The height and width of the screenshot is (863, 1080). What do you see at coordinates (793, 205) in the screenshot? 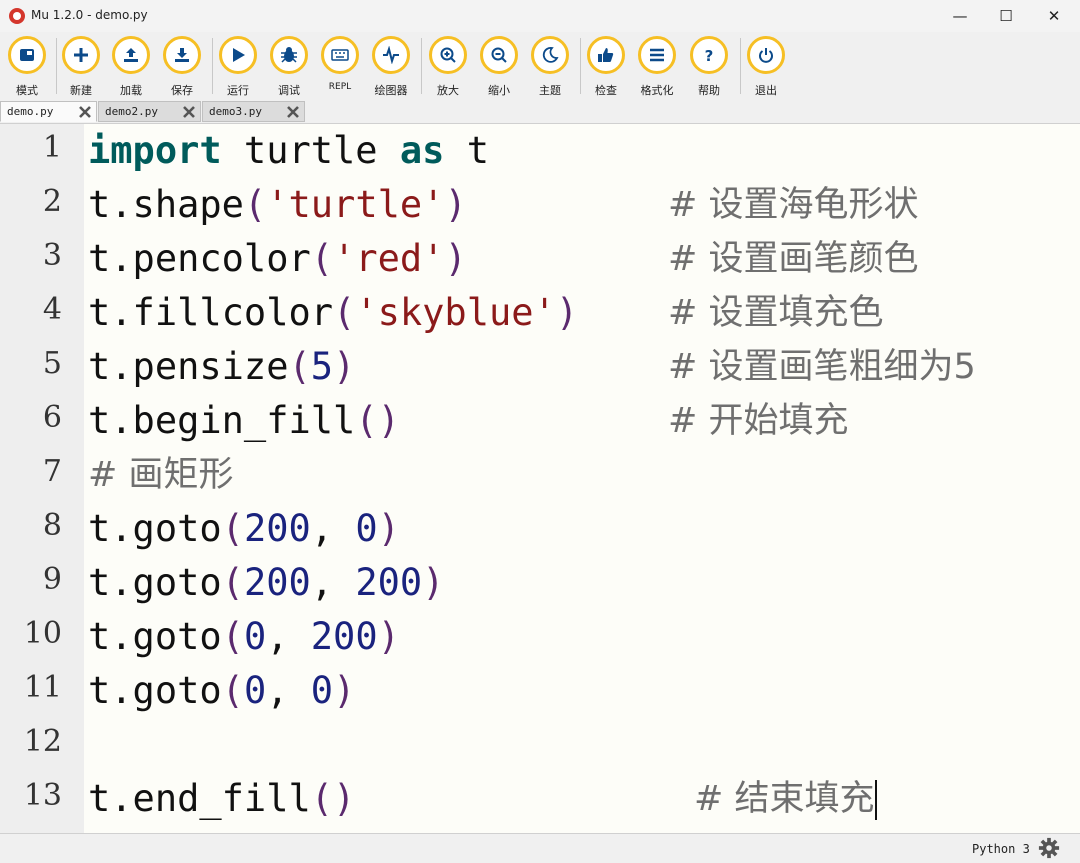
I see `code-comment: # 设置海龟形状` at bounding box center [793, 205].